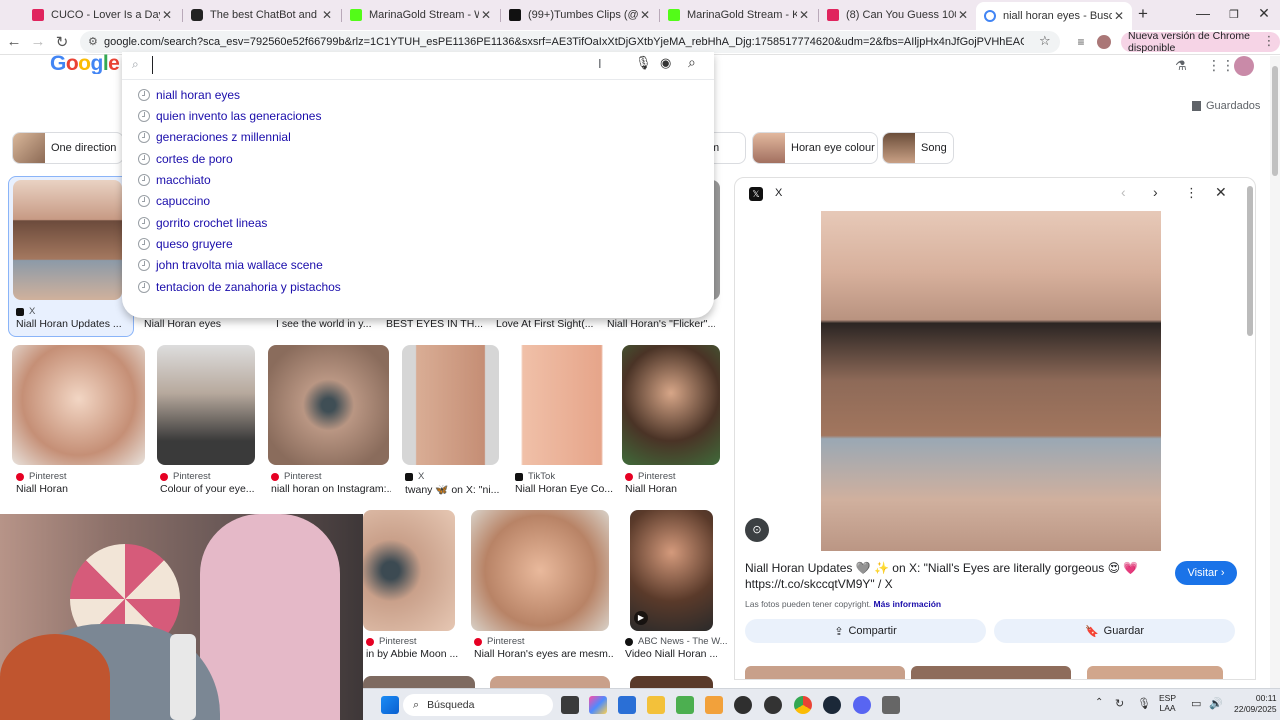 This screenshot has width=1280, height=720. What do you see at coordinates (185, 244) in the screenshot?
I see `suggestion-item: queso gruyere` at bounding box center [185, 244].